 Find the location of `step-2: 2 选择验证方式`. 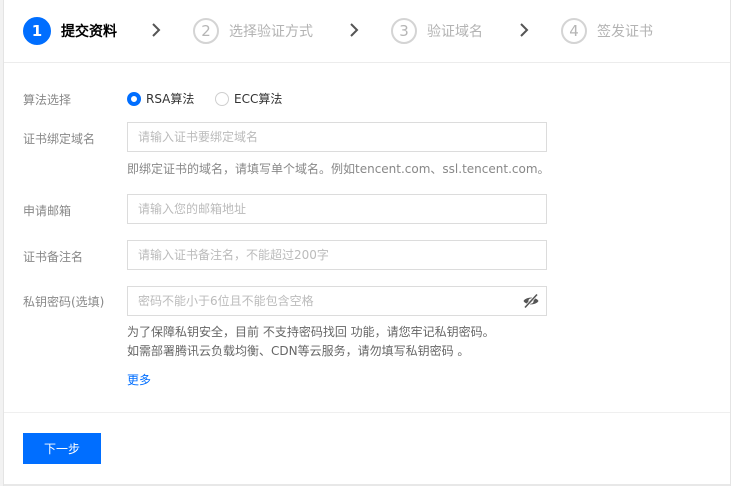

step-2: 2 选择验证方式 is located at coordinates (253, 31).